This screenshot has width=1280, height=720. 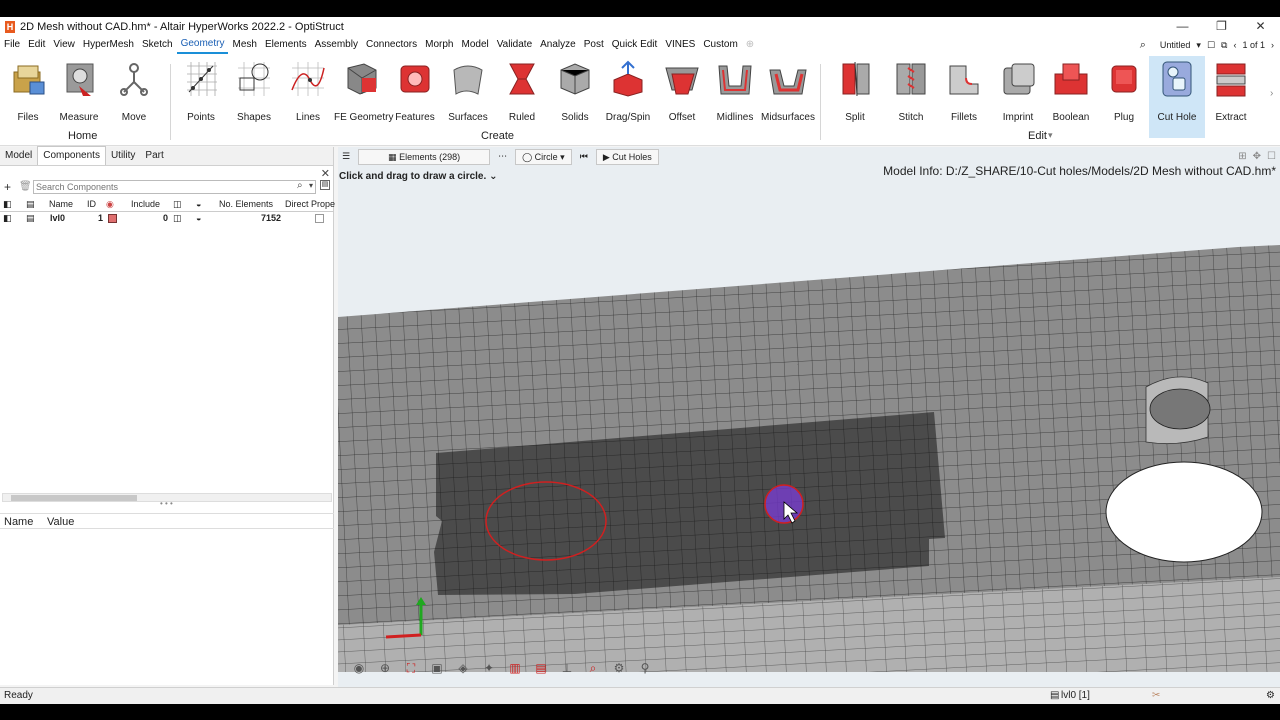 What do you see at coordinates (424, 157) in the screenshot?
I see `elements-selector: ▦ Elements (298)` at bounding box center [424, 157].